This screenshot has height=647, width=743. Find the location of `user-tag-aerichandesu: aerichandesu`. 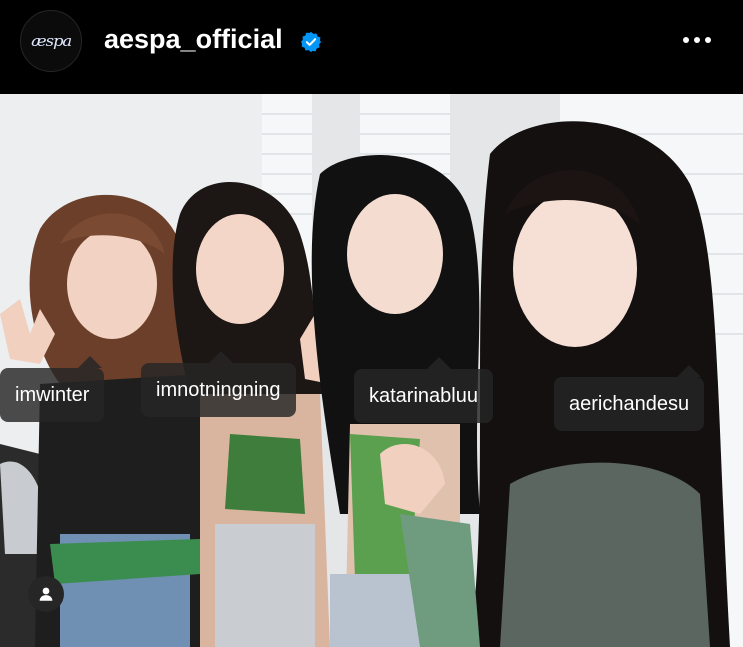

user-tag-aerichandesu: aerichandesu is located at coordinates (629, 398).